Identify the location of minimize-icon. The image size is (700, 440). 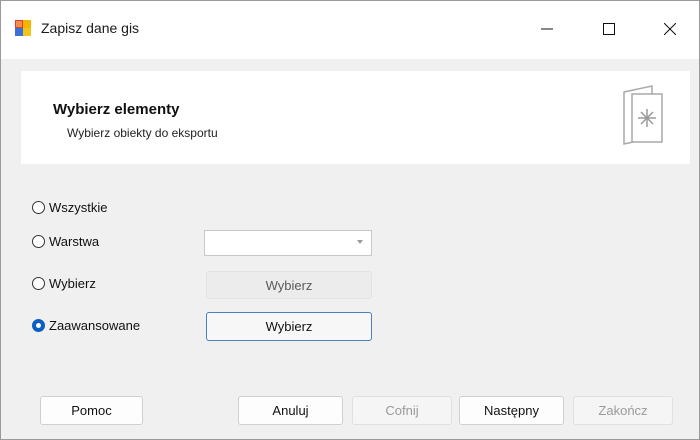
(547, 29).